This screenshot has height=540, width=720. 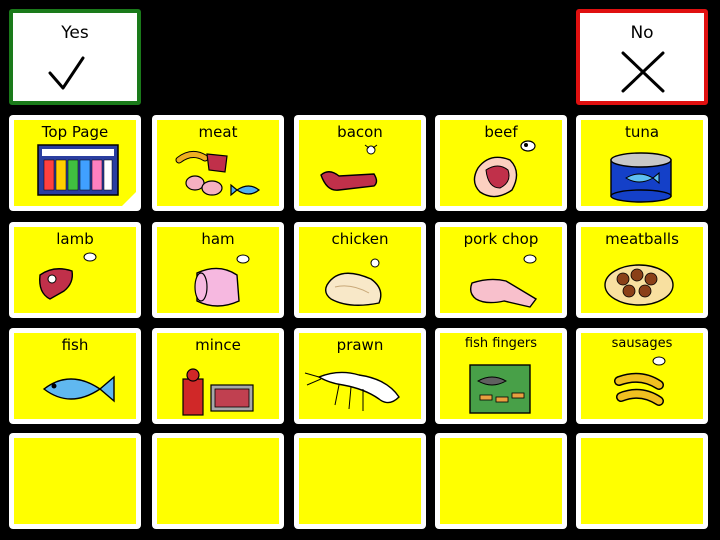 What do you see at coordinates (68, 276) in the screenshot?
I see `lamb-chop-icon` at bounding box center [68, 276].